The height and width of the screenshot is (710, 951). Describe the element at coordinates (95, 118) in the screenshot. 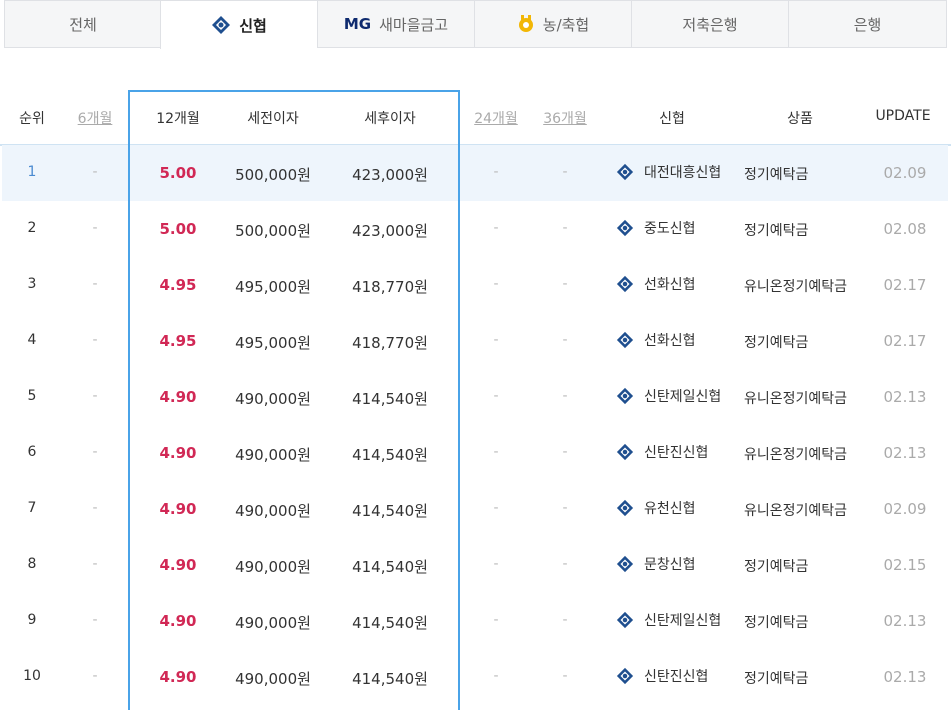

I see `col-6m: 6개월` at that location.